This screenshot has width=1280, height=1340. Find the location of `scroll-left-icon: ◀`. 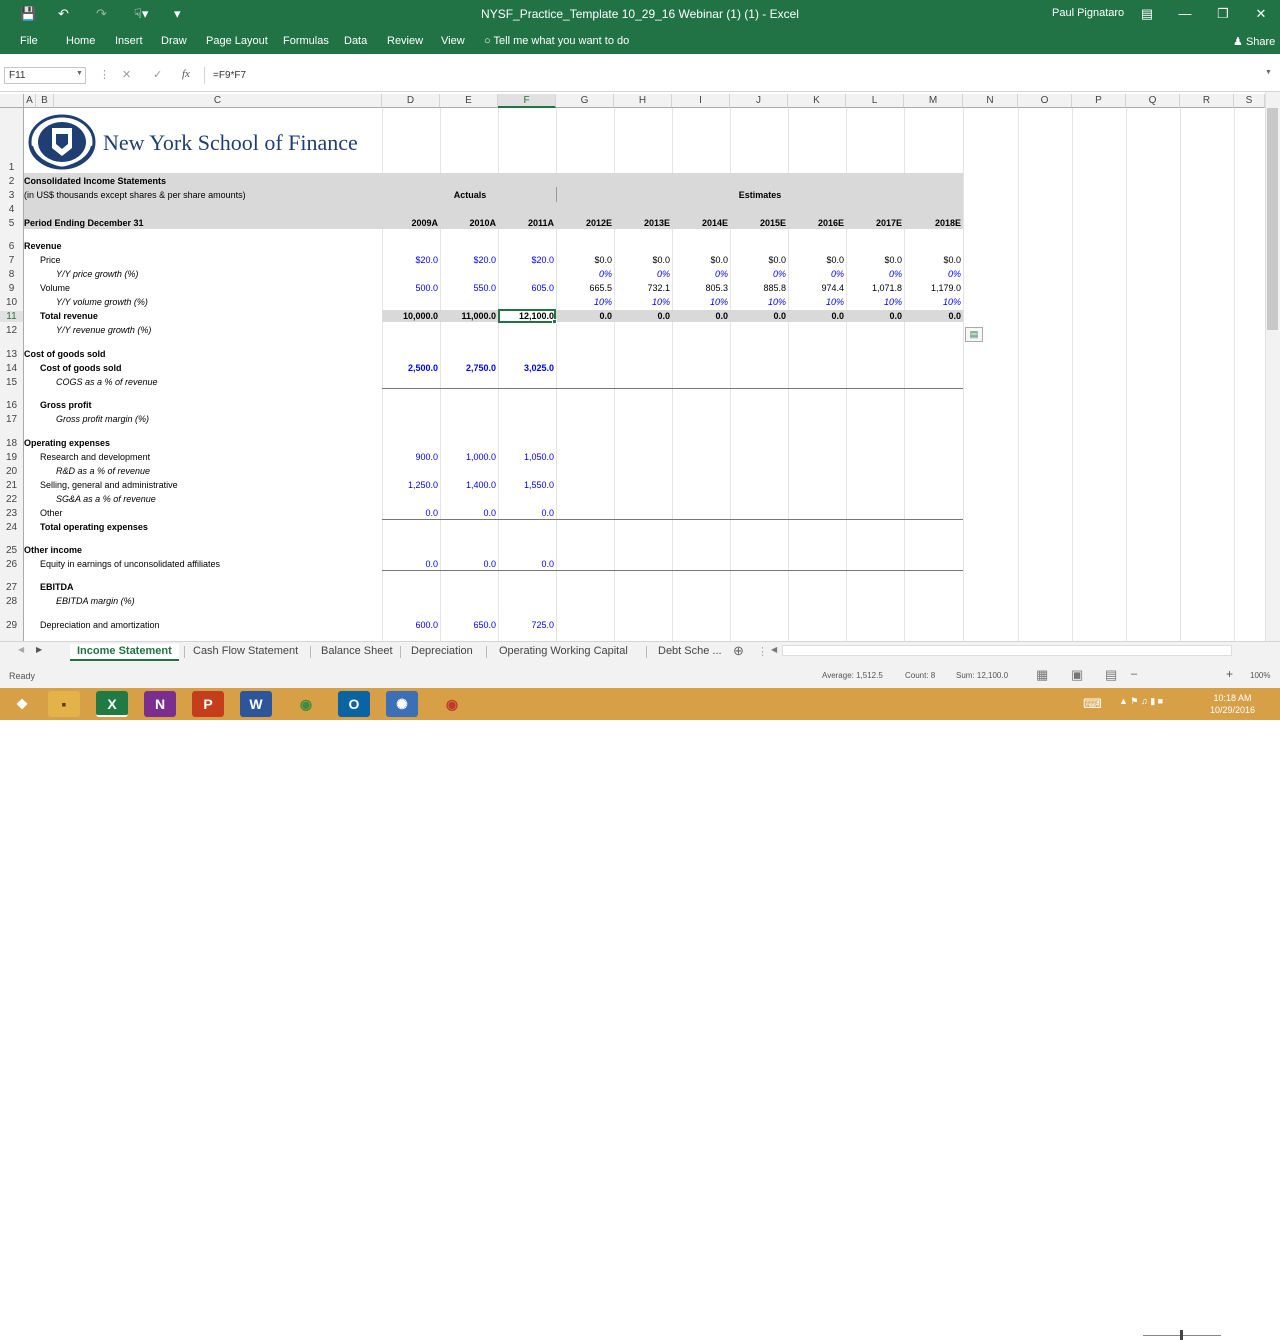

scroll-left-icon: ◀ is located at coordinates (21, 649).